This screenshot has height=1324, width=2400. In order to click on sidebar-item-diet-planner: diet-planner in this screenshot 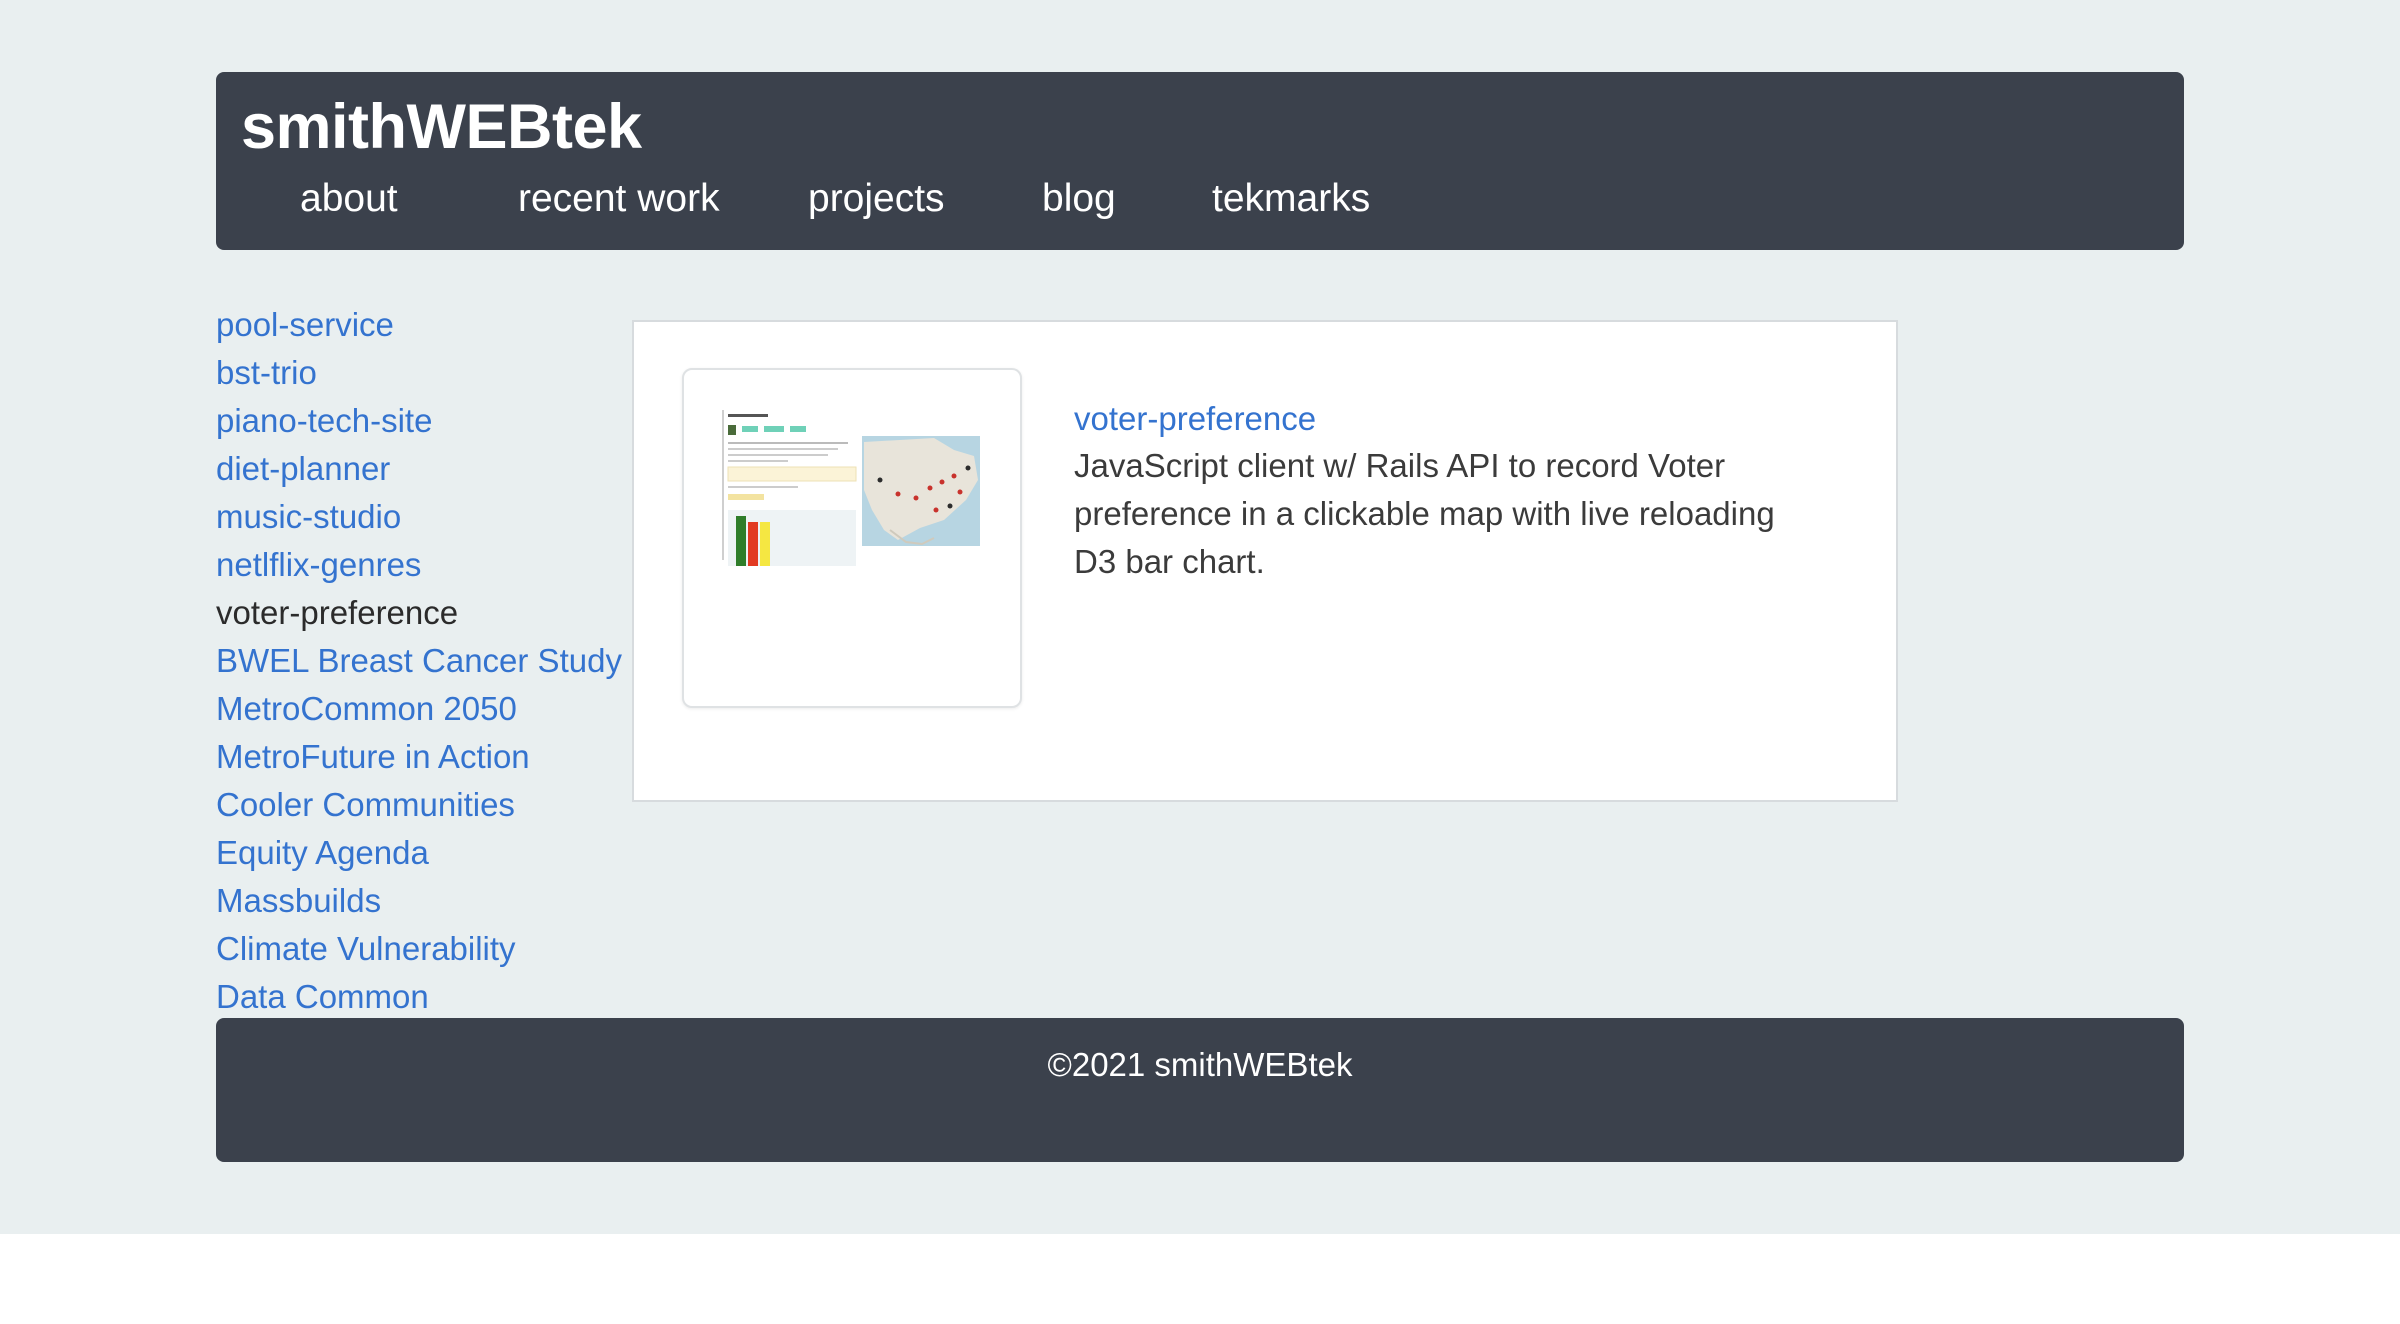, I will do `click(303, 468)`.